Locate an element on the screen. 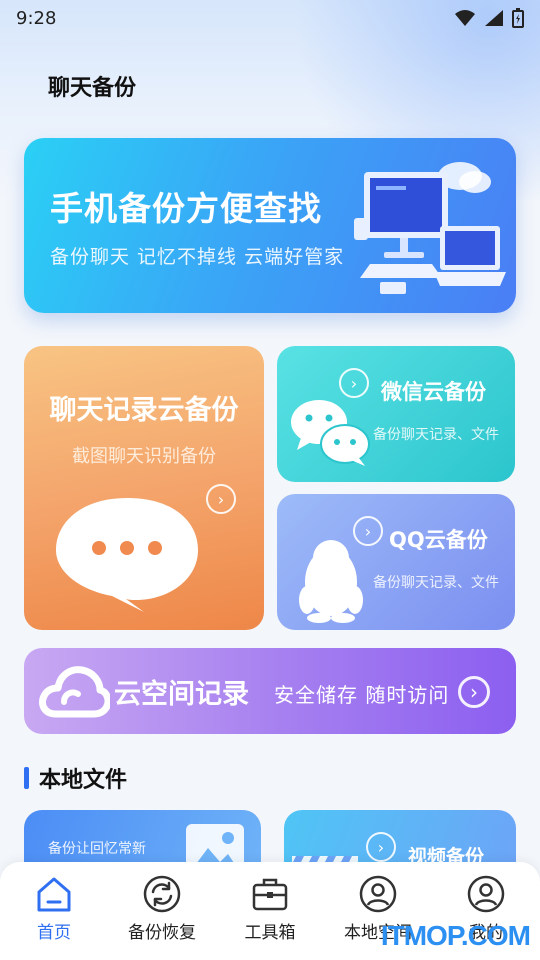  profile-icon is located at coordinates (486, 894).